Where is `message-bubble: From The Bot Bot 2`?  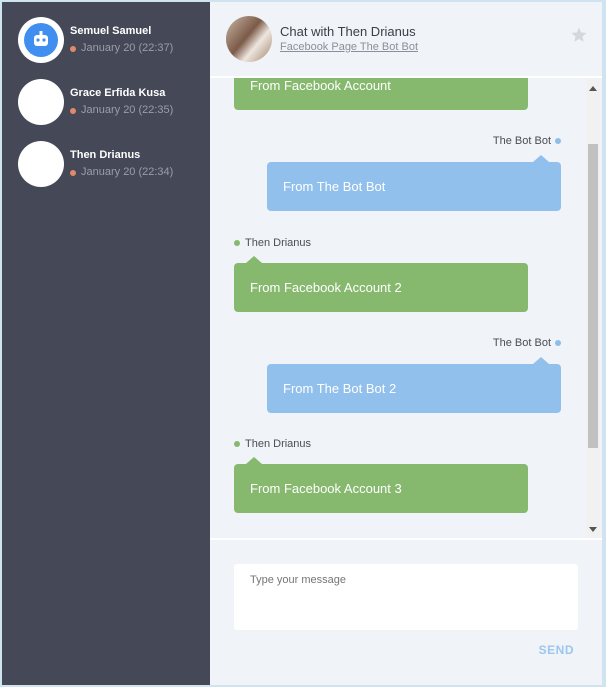 message-bubble: From The Bot Bot 2 is located at coordinates (414, 385).